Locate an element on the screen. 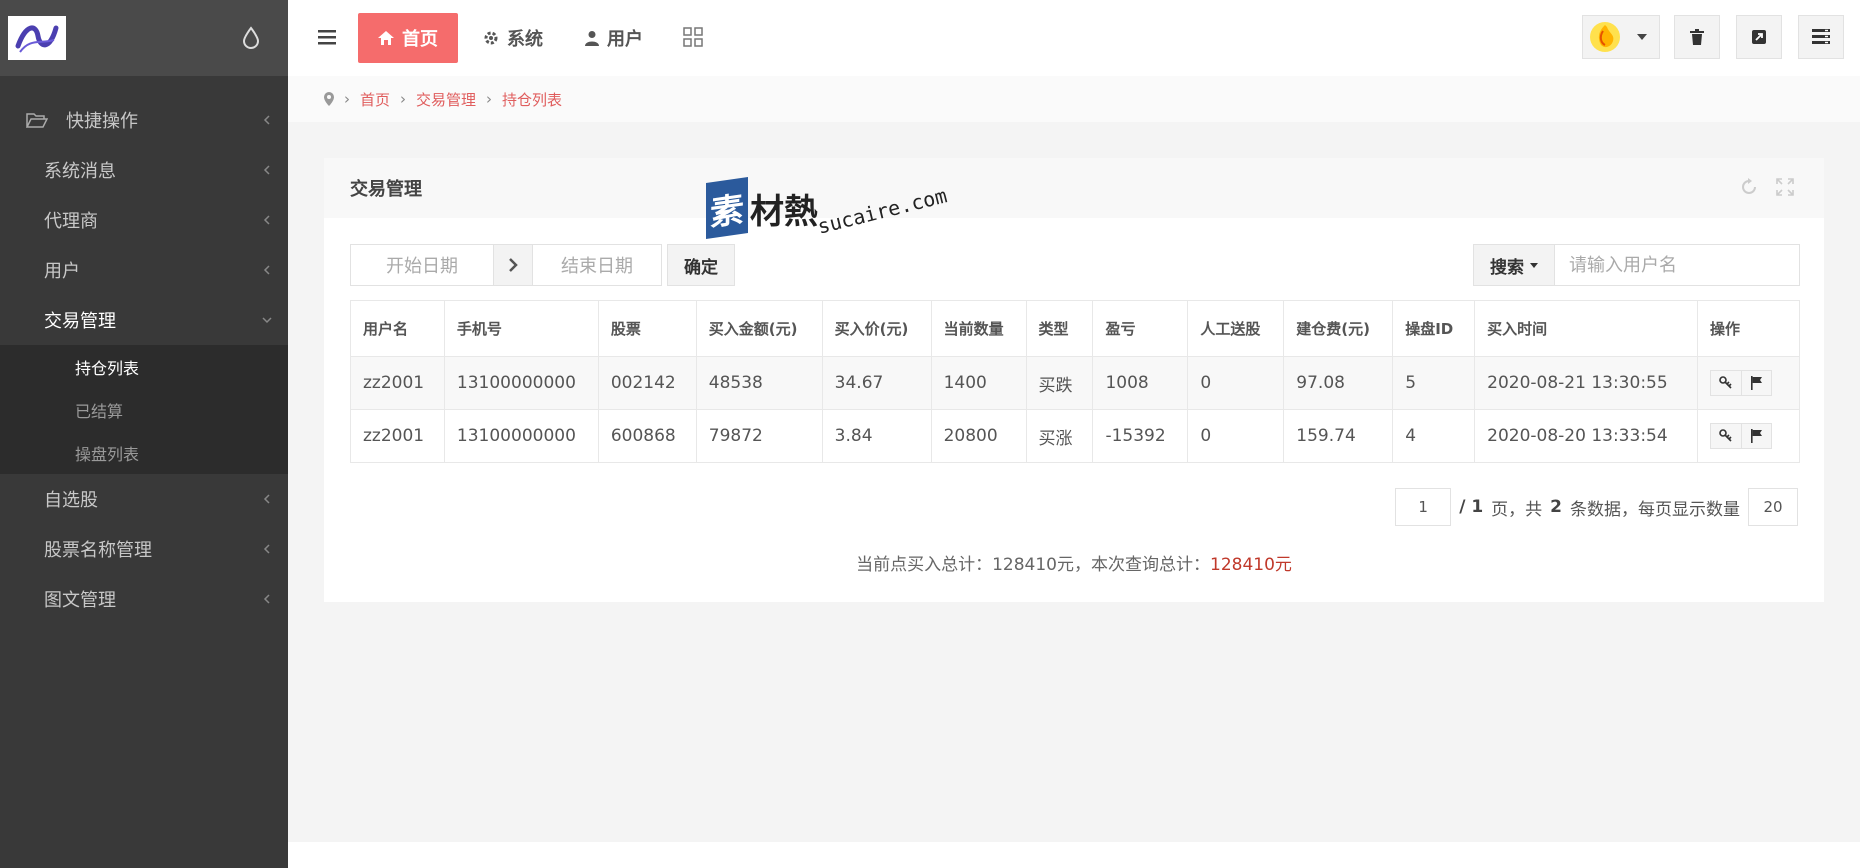  sidebar-item-stock-names: 股票名称管理 is located at coordinates (144, 549).